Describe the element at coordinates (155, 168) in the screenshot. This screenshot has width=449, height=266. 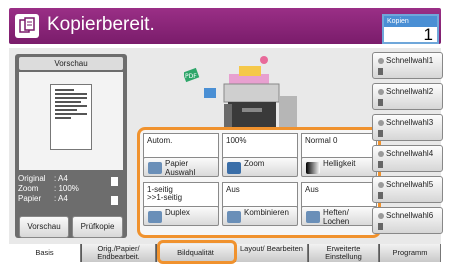
I see `paper-select-icon` at that location.